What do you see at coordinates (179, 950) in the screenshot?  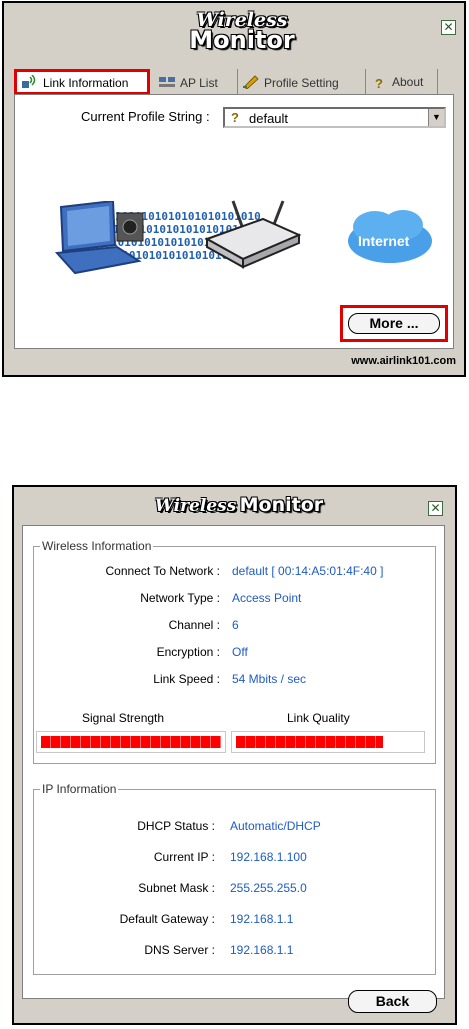 I see `info-label: DNS Server :` at bounding box center [179, 950].